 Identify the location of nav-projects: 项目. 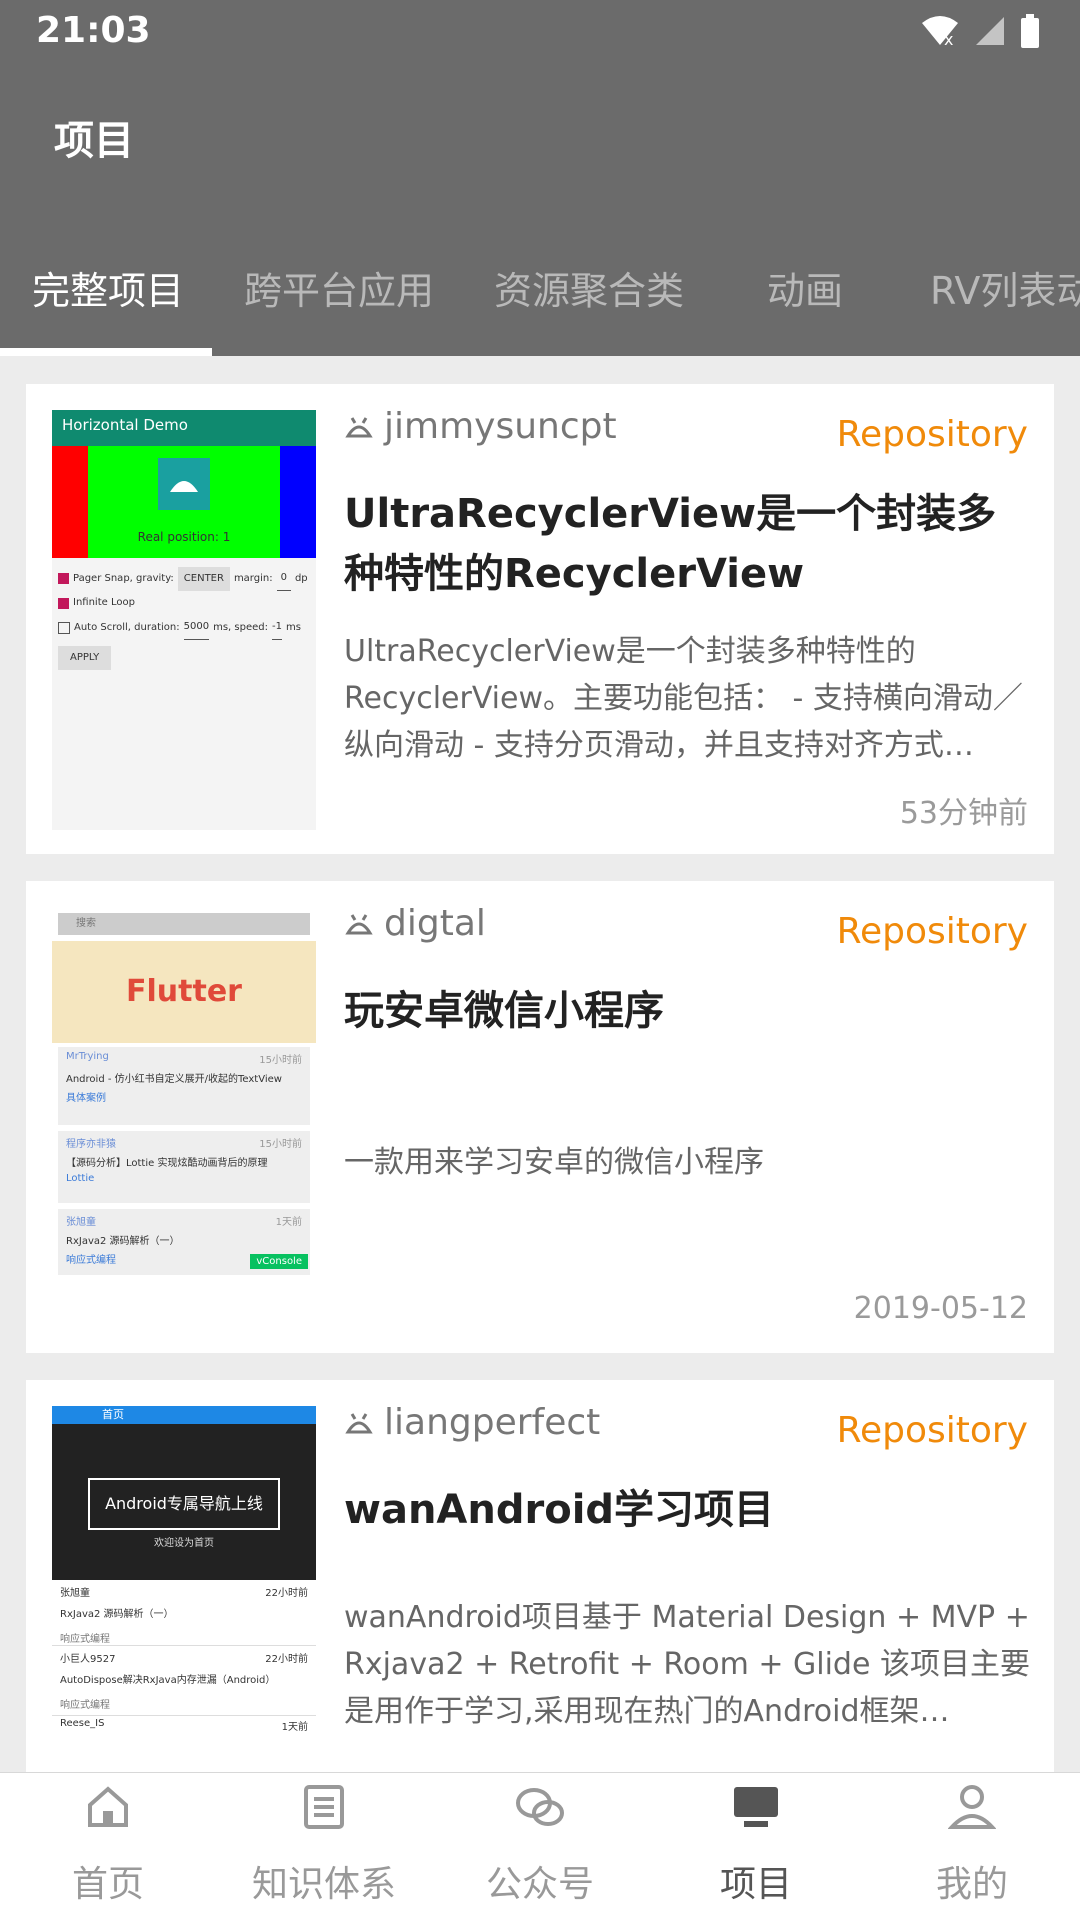
(756, 1852).